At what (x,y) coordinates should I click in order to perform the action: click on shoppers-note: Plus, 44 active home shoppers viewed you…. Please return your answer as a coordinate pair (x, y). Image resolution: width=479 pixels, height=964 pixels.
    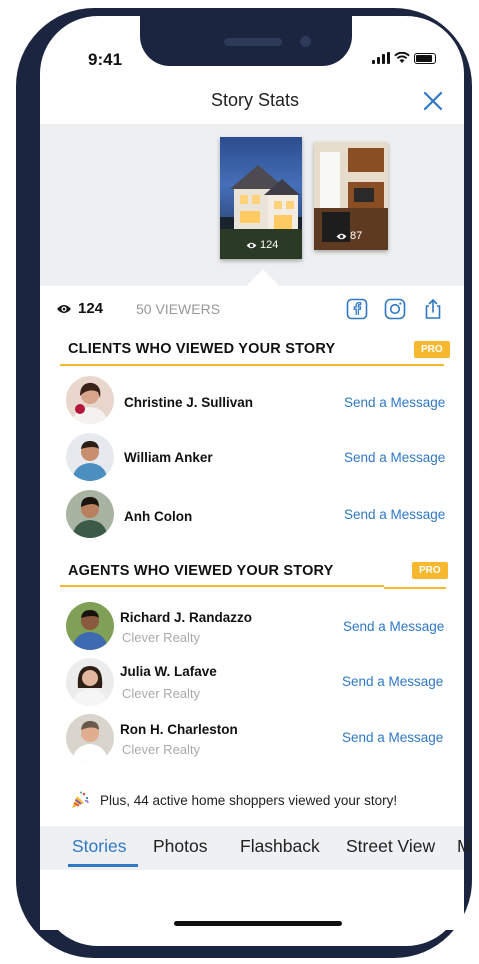
    Looking at the image, I should click on (233, 800).